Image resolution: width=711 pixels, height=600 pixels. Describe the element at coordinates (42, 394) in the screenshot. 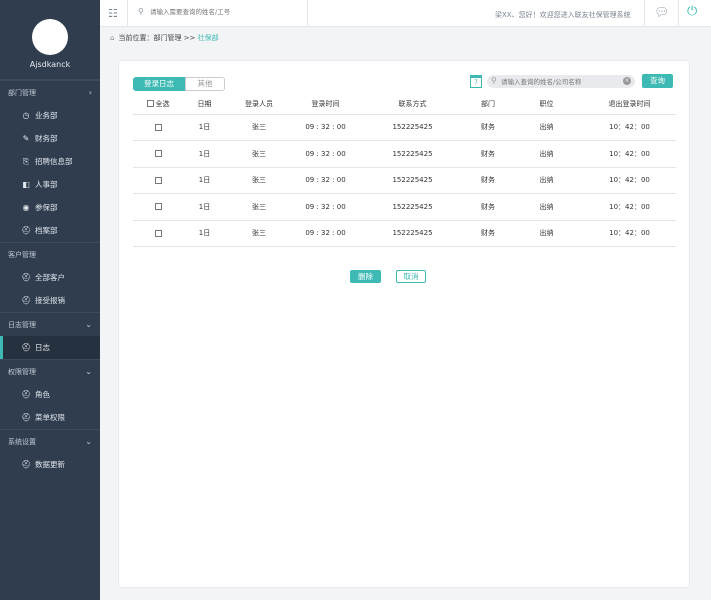

I see `sidebar-item-label: 角色` at that location.